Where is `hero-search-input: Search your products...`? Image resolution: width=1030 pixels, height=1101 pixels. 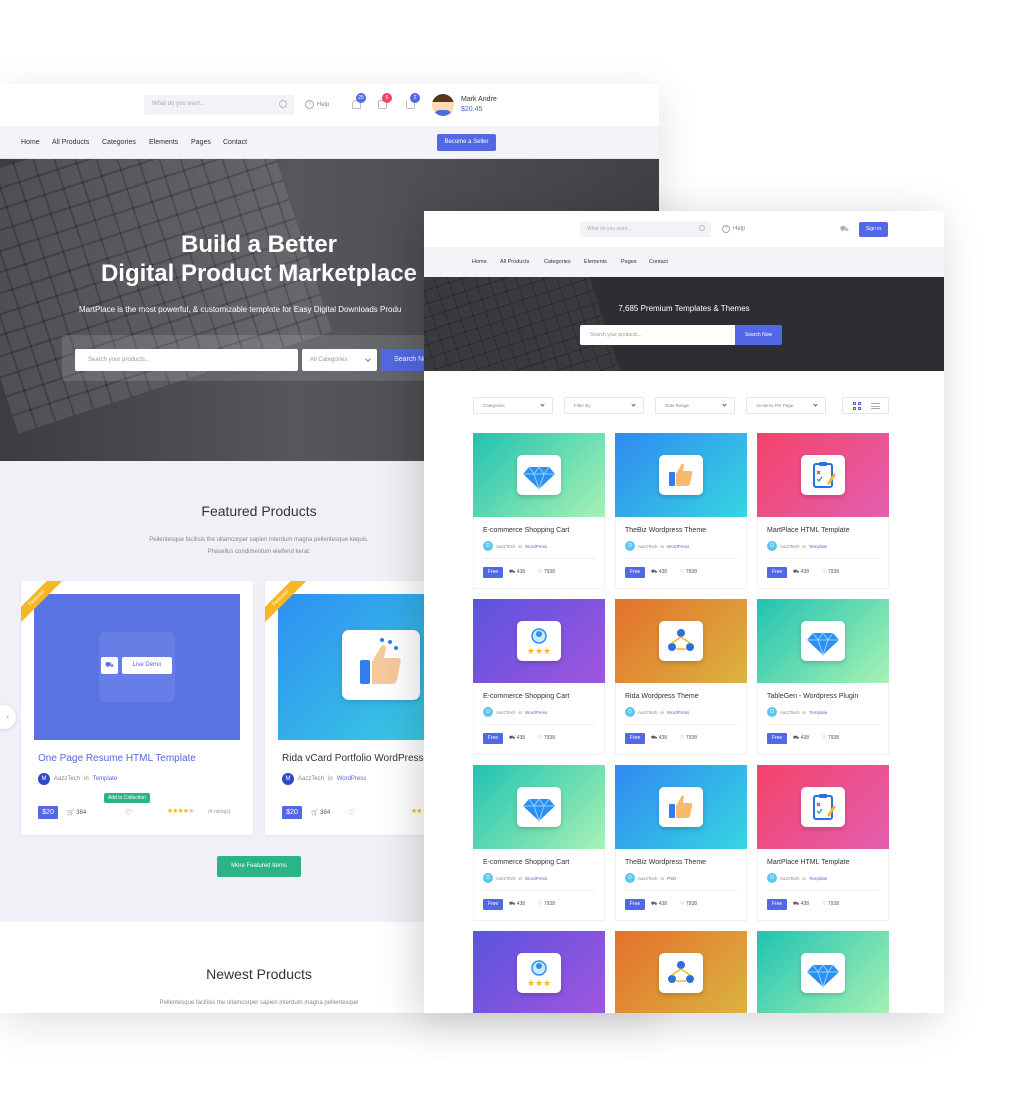 hero-search-input: Search your products... is located at coordinates (186, 360).